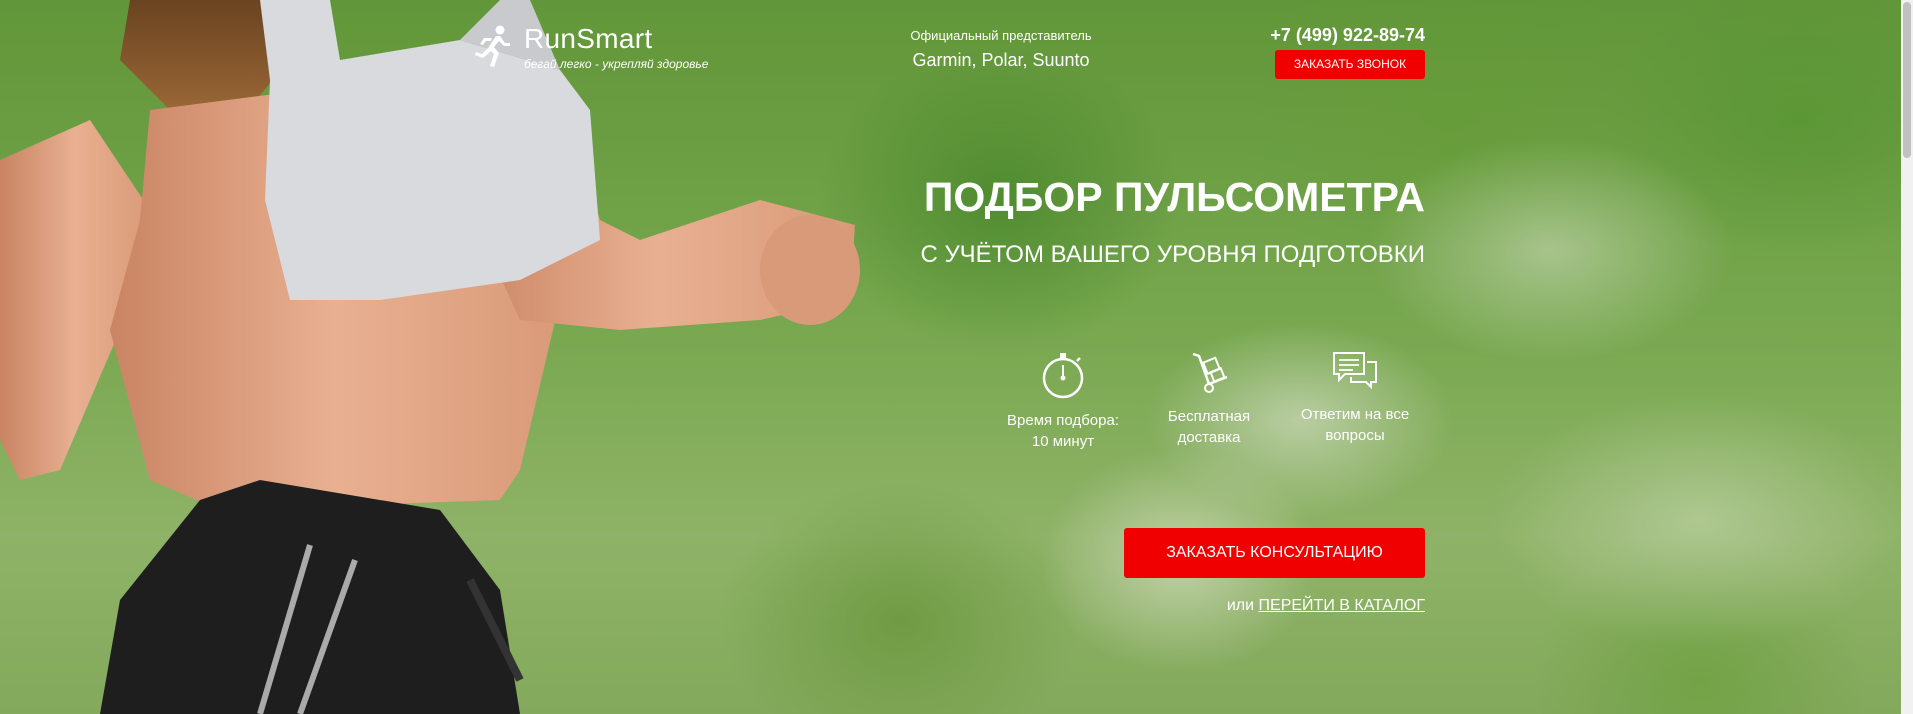  Describe the element at coordinates (1001, 35) in the screenshot. I see `rep-label: Официальный представитель` at that location.